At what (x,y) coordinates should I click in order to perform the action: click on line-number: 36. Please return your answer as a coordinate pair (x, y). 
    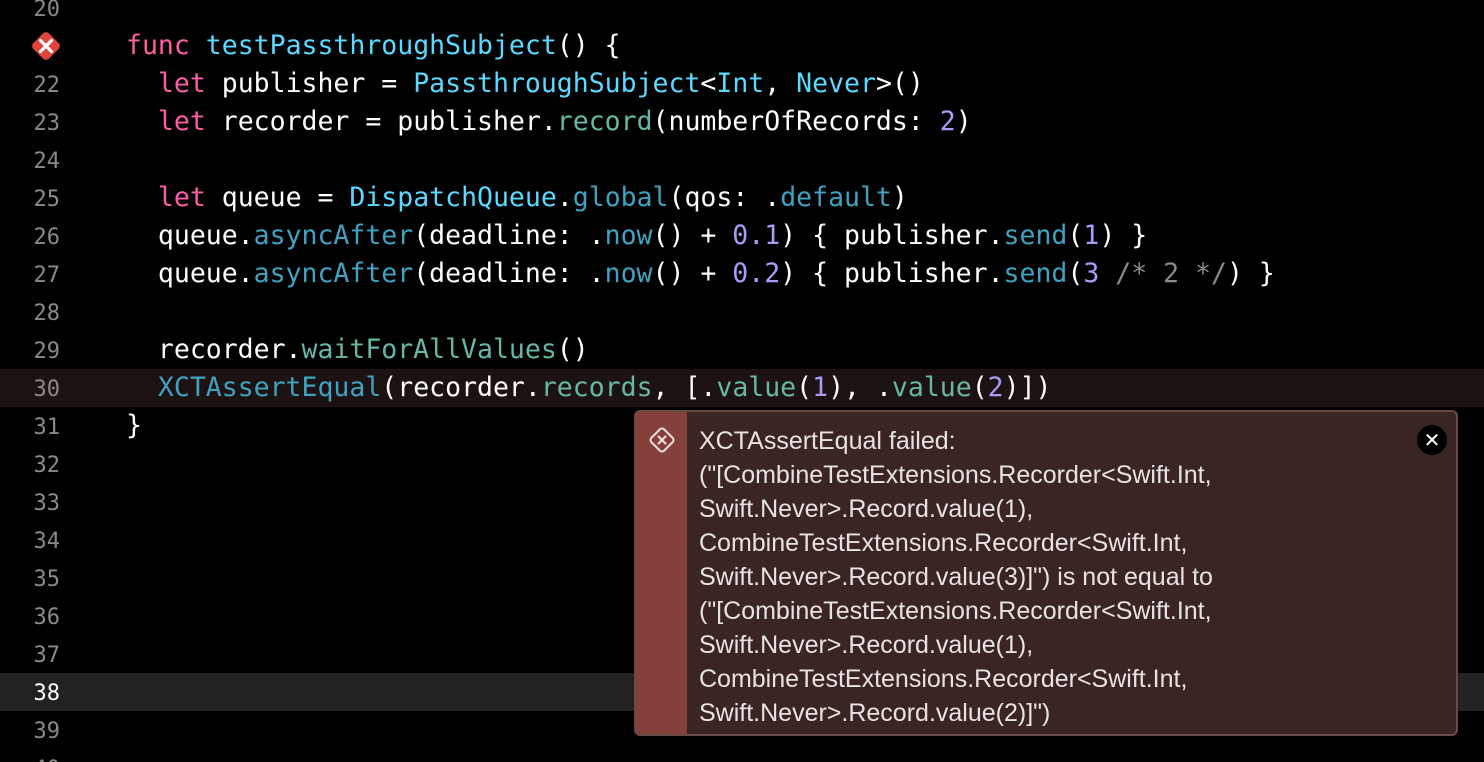
    Looking at the image, I should click on (47, 617).